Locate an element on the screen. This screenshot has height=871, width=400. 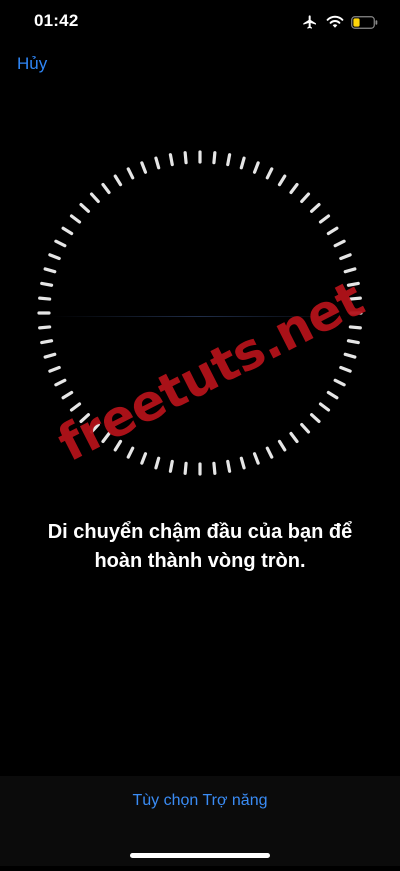
instruction-line-2: hoàn thành vòng tròn. is located at coordinates (200, 561).